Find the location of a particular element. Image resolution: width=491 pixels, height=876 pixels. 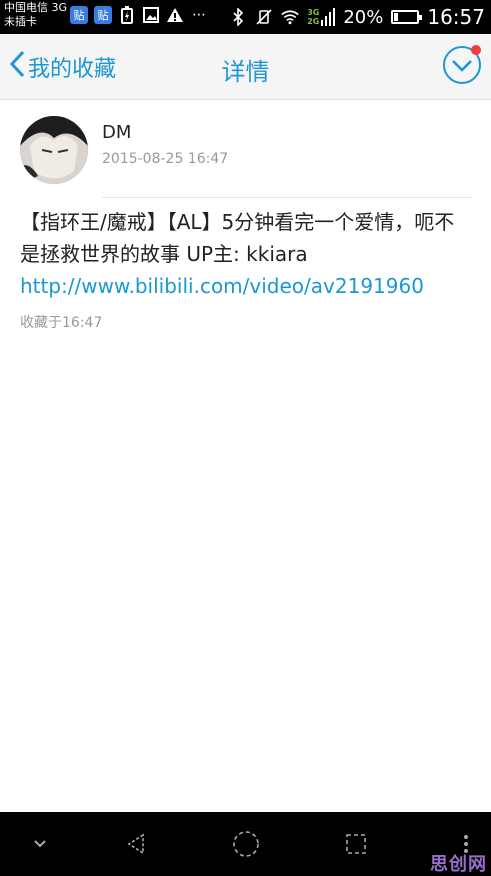

recents-nav-button is located at coordinates (356, 844).